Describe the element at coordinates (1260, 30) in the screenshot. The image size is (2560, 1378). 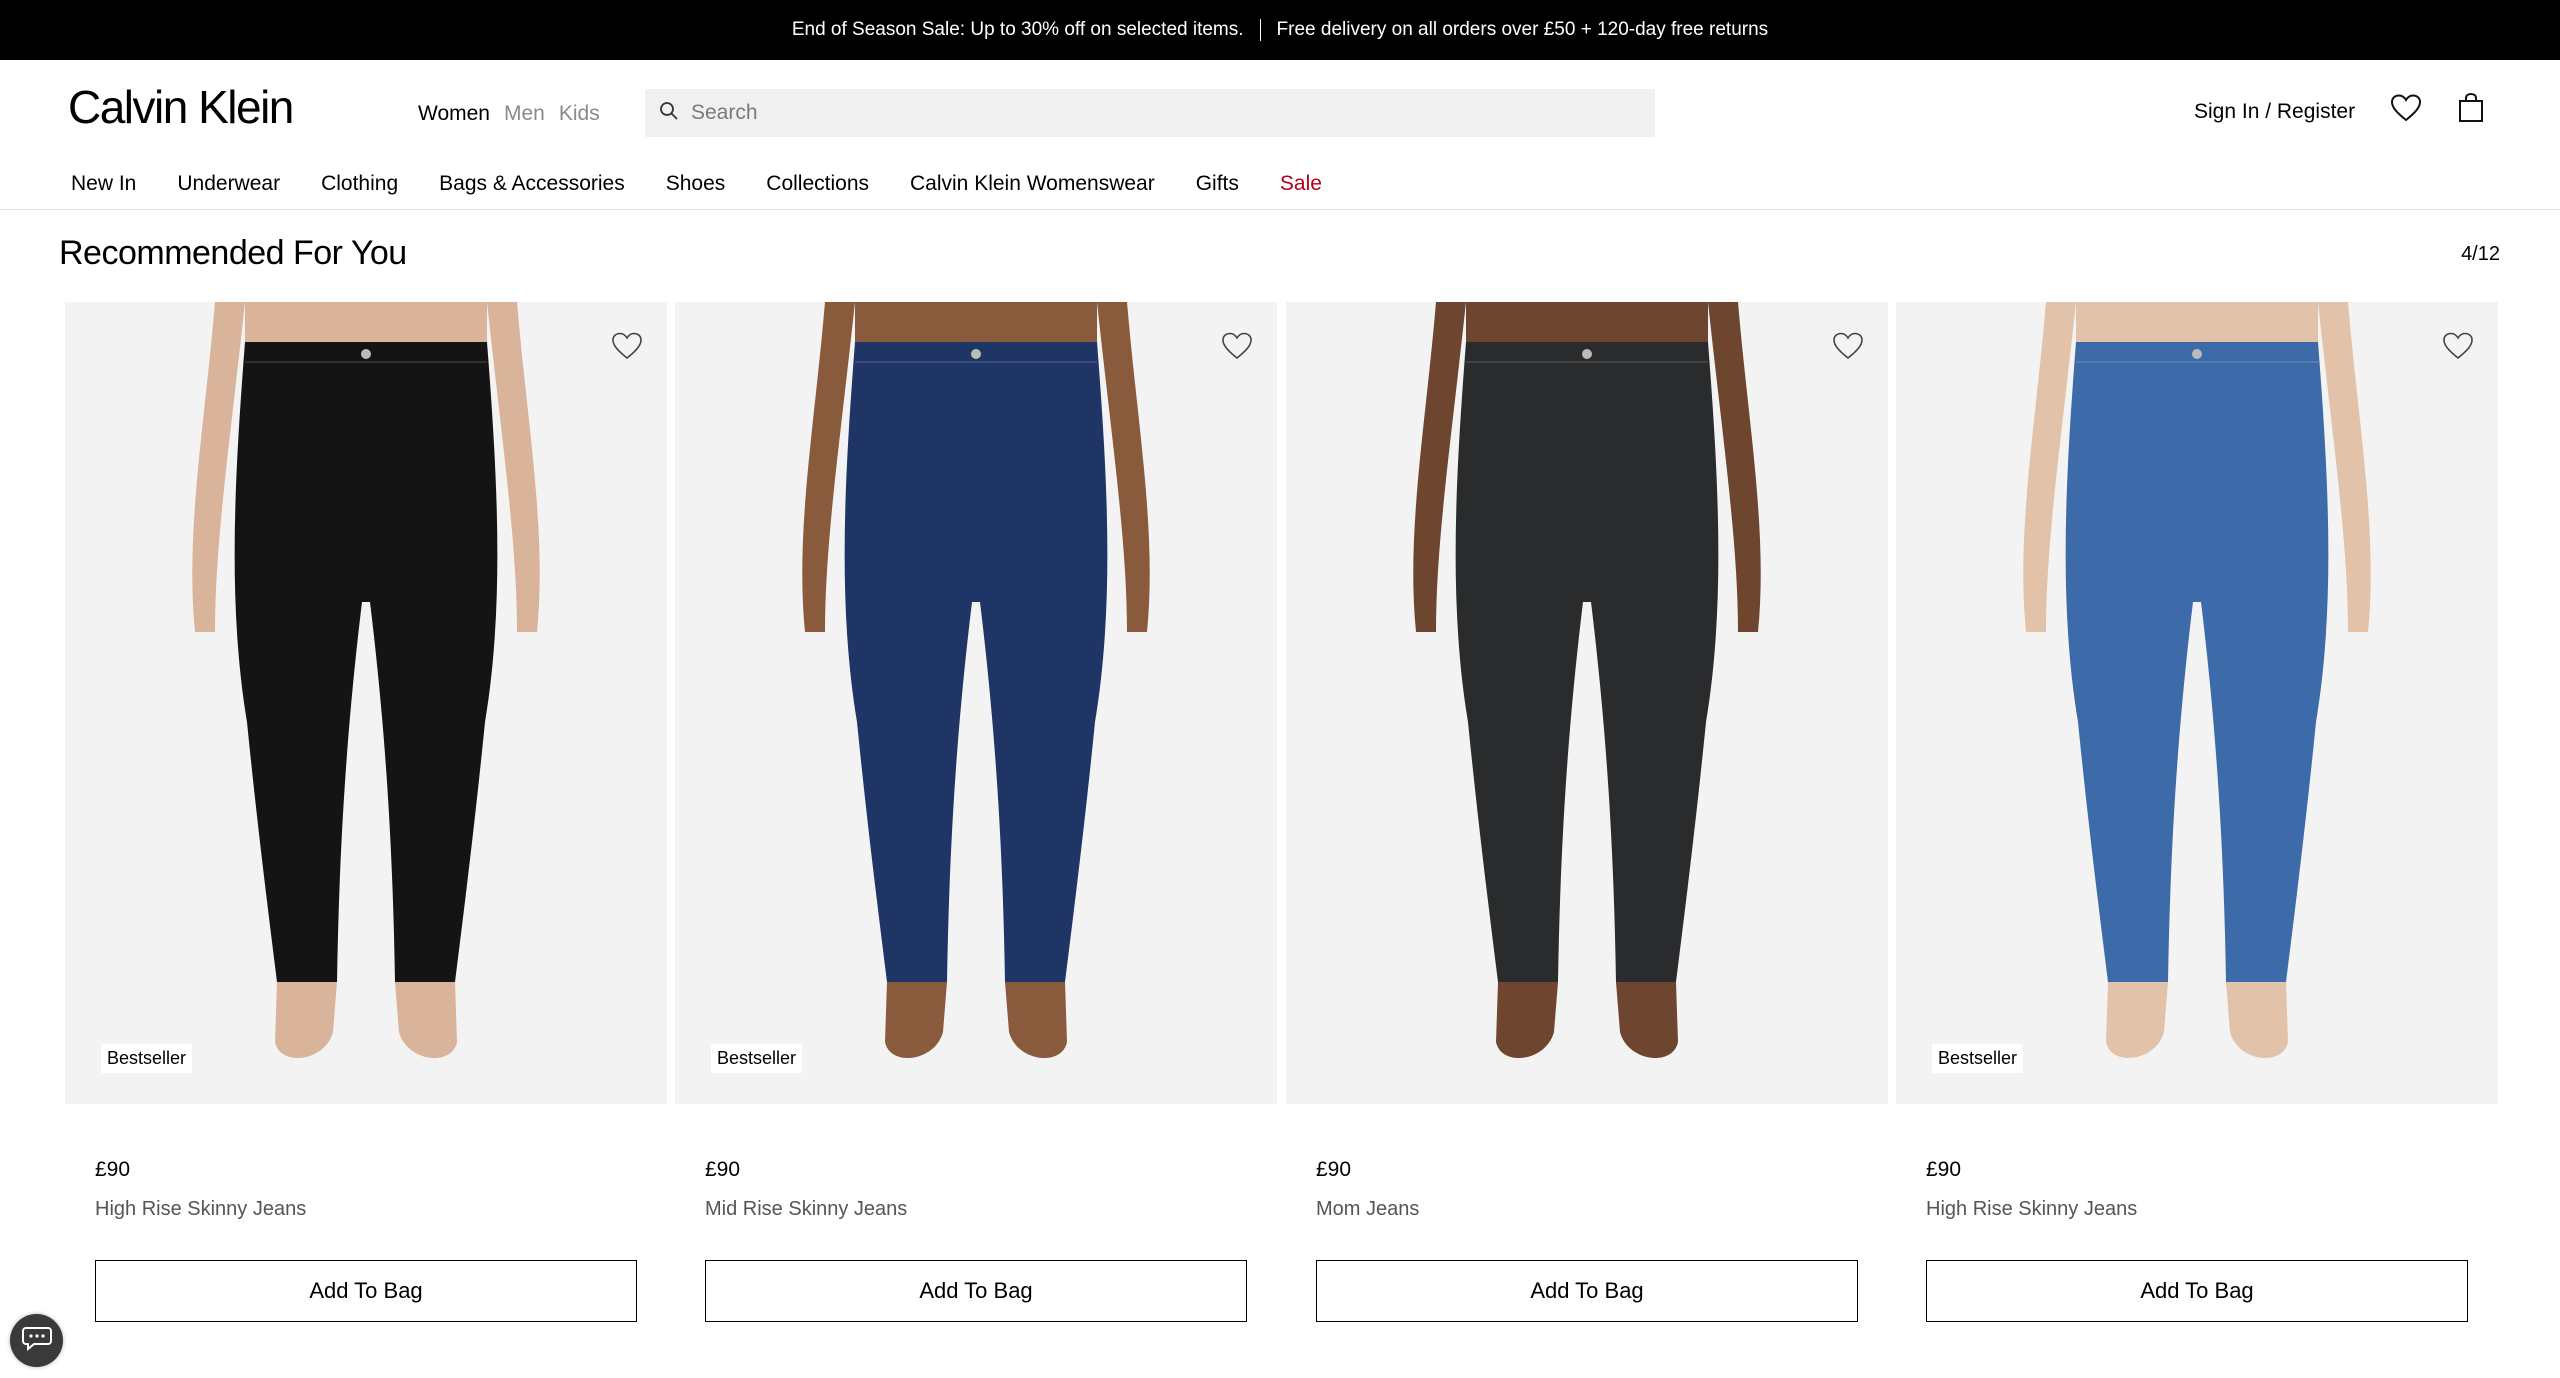
I see `announcement-divider` at that location.